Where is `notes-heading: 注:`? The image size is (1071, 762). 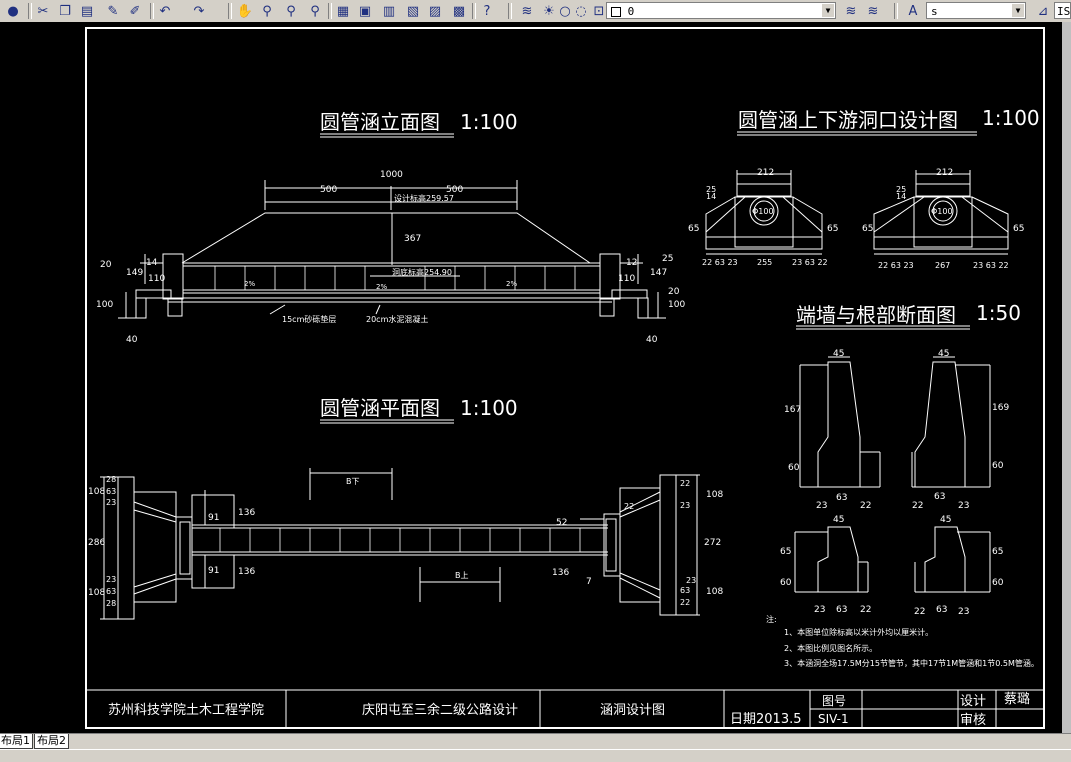 notes-heading: 注: is located at coordinates (771, 619).